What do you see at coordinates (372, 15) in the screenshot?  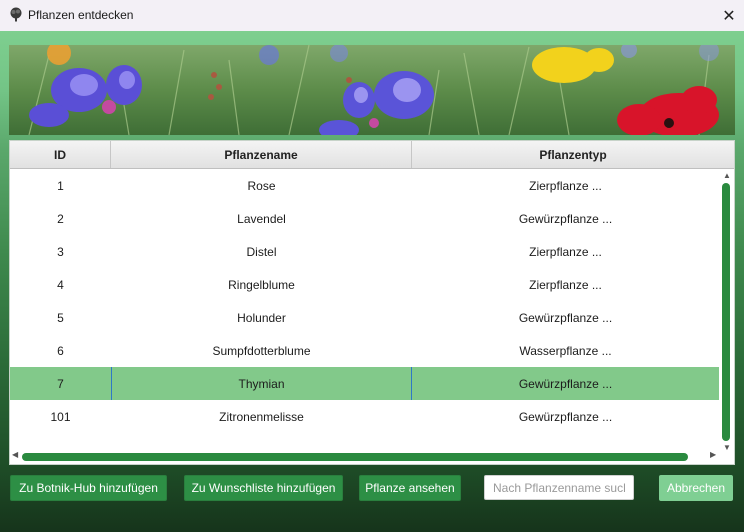 I see `title-bar: Pflanzen entdecken ✕` at bounding box center [372, 15].